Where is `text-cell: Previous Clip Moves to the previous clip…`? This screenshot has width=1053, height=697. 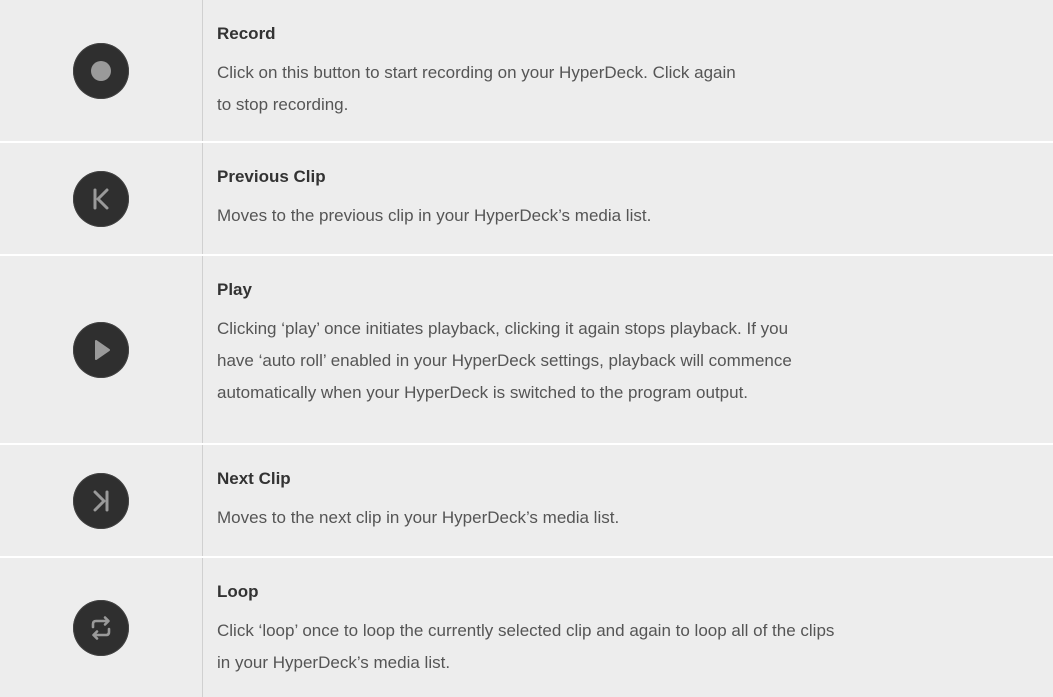
text-cell: Previous Clip Moves to the previous clip… is located at coordinates (628, 198).